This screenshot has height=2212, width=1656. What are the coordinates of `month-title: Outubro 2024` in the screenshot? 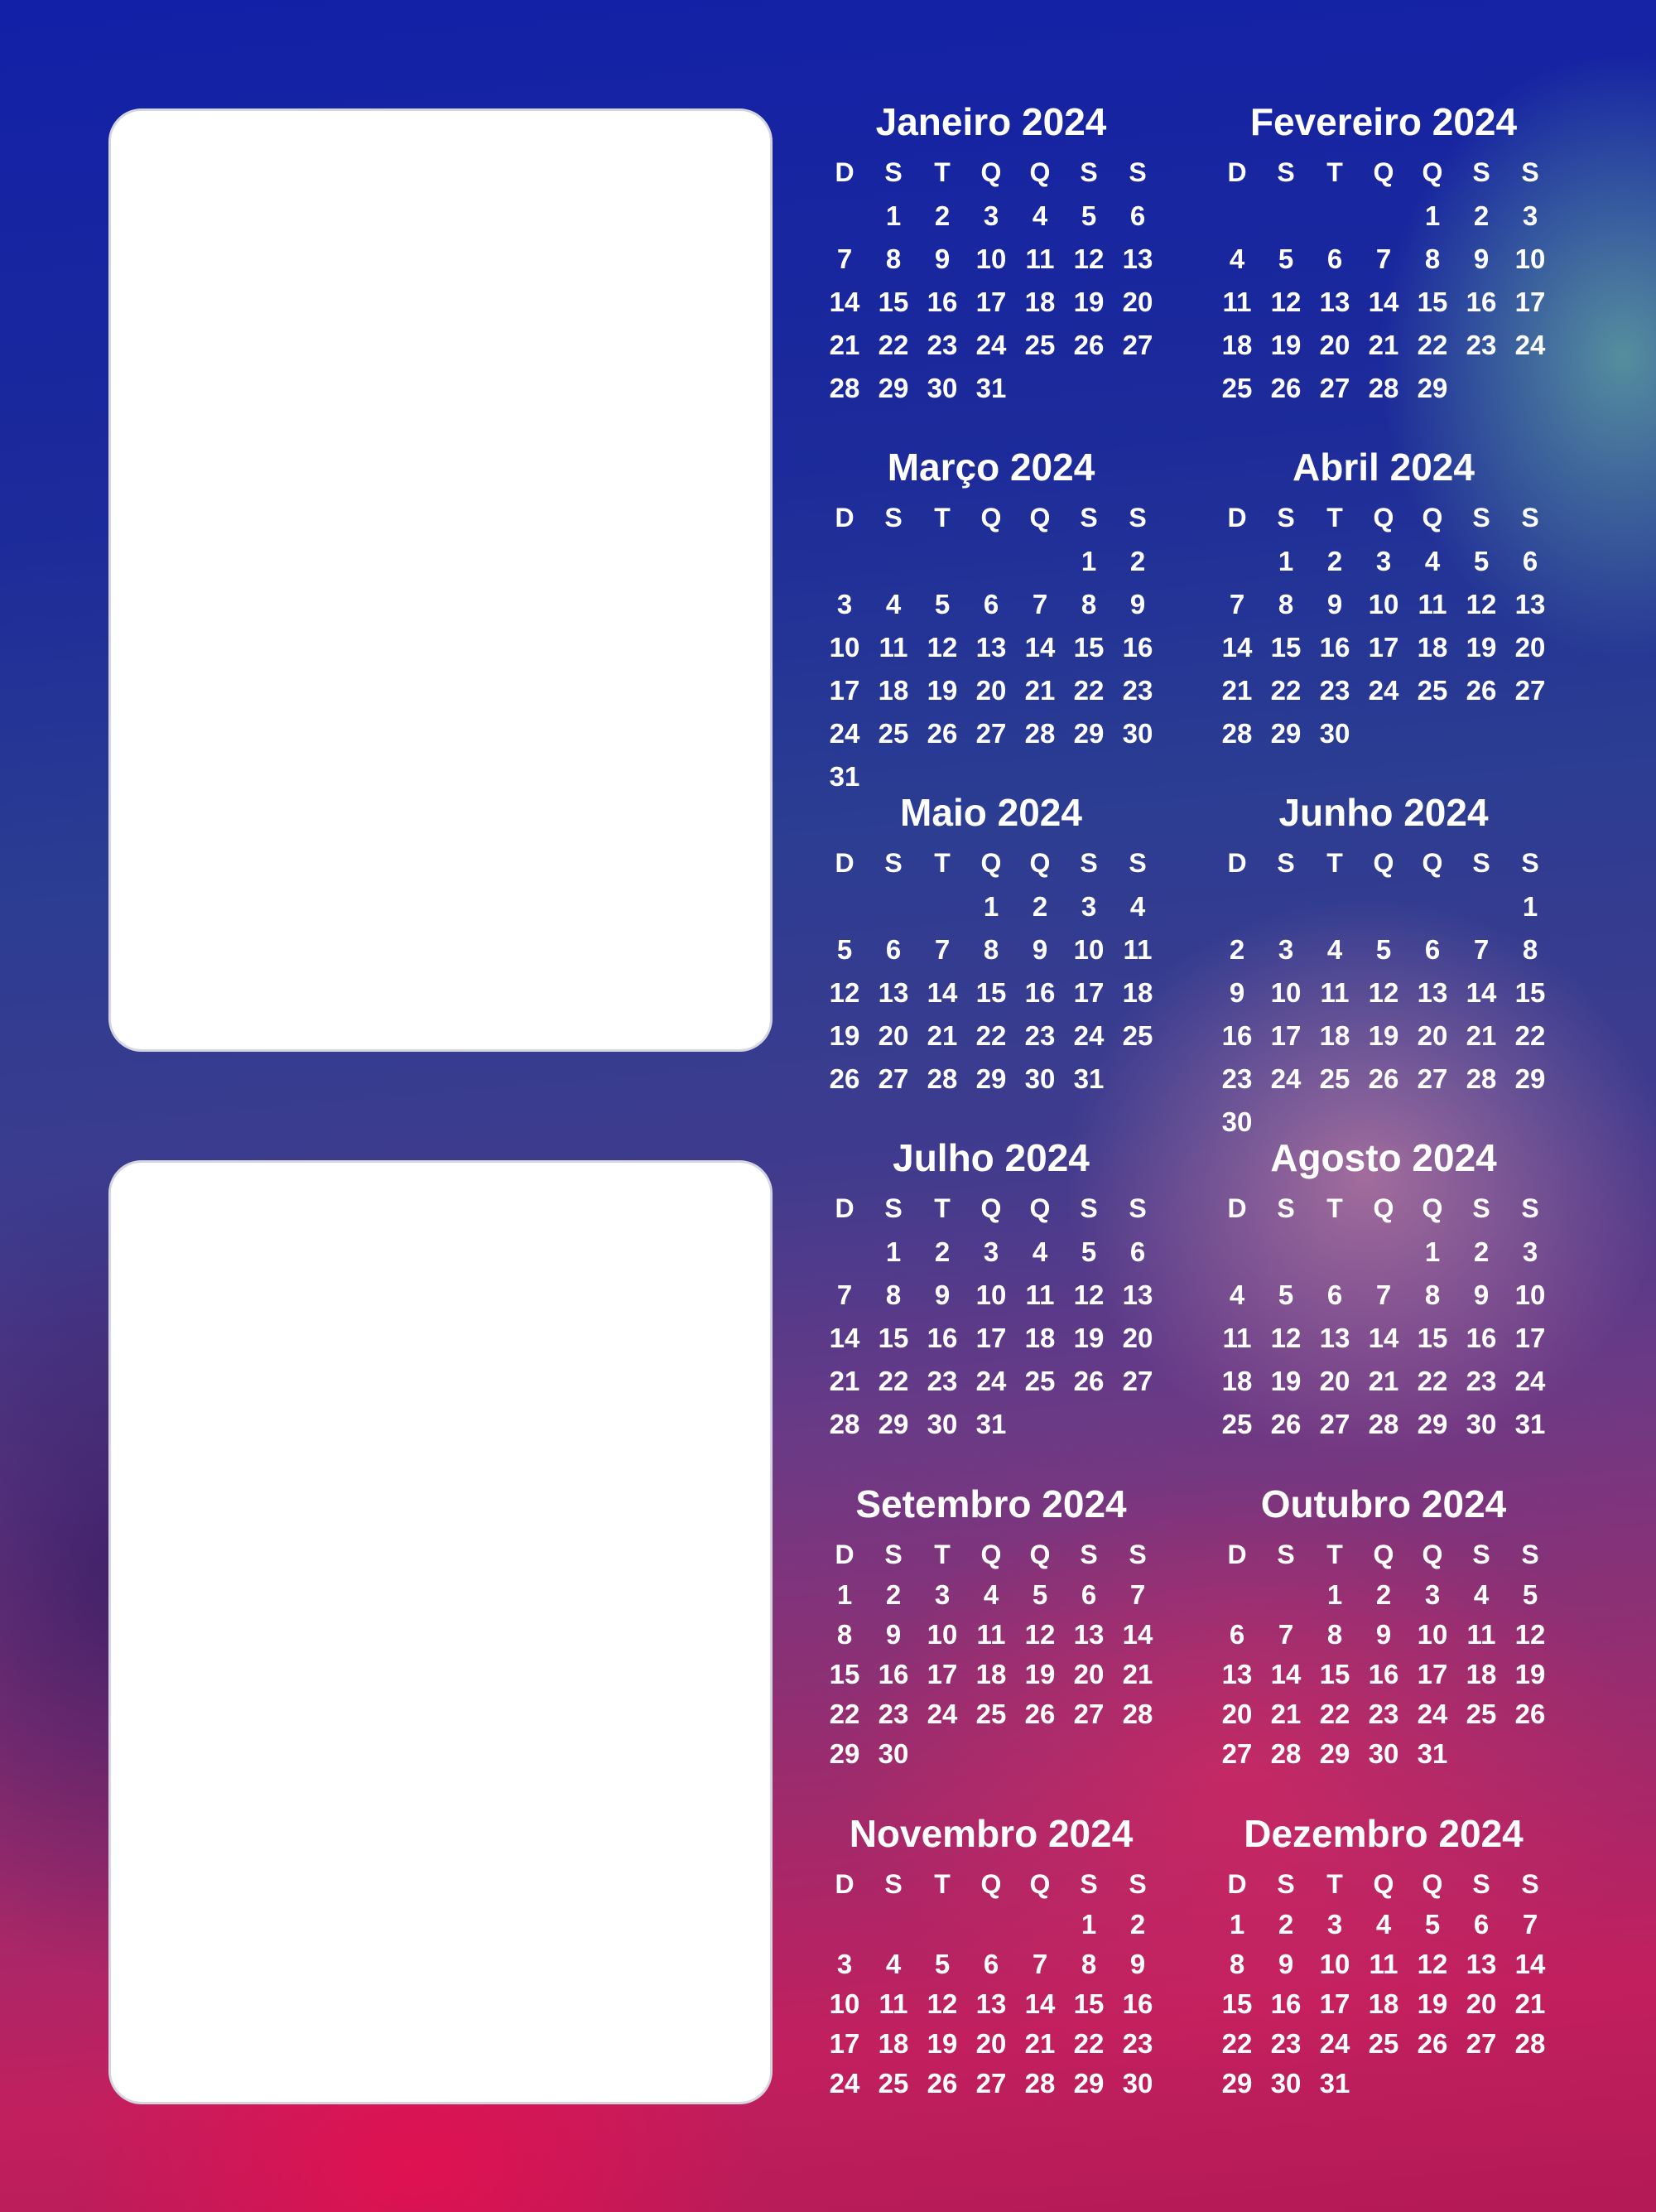 It's located at (1383, 1503).